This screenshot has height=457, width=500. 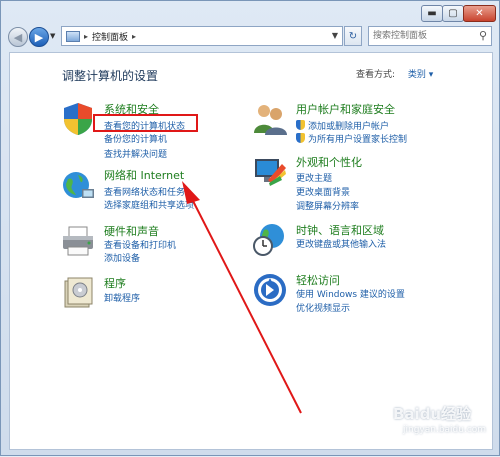 I want to click on link-homegroup-sharing: 选择家庭组和共享选项, so click(x=149, y=204).